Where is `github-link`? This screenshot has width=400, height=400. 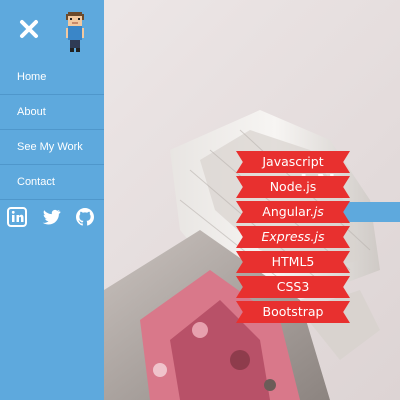
github-link is located at coordinates (85, 217).